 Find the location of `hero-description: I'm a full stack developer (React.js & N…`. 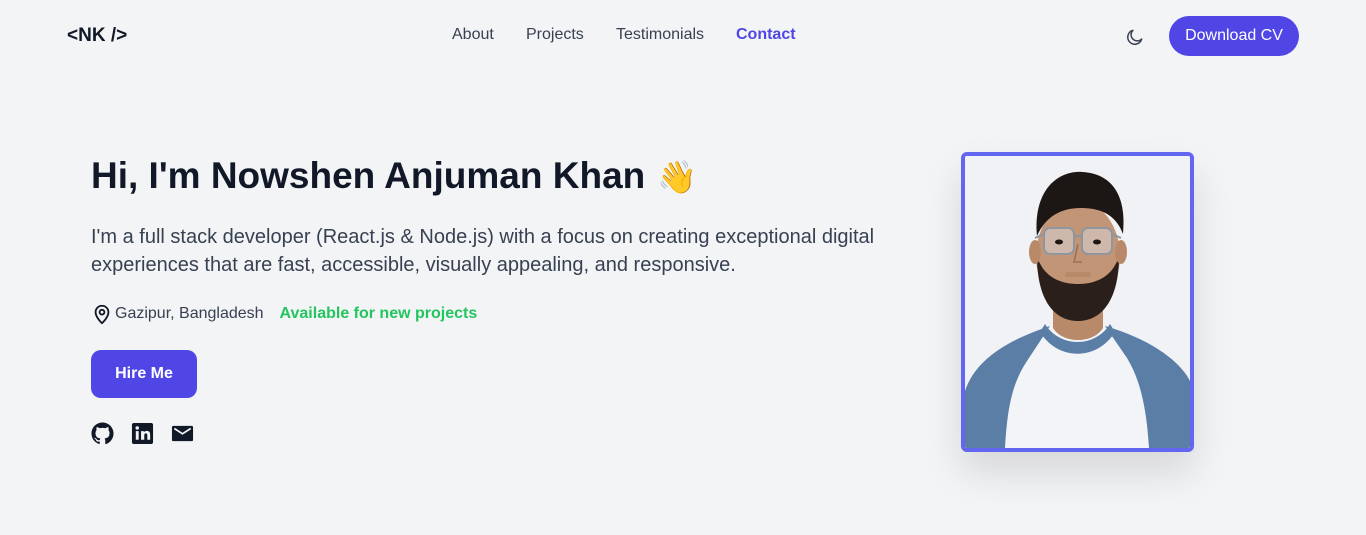

hero-description: I'm a full stack developer (React.js & N… is located at coordinates (483, 251).